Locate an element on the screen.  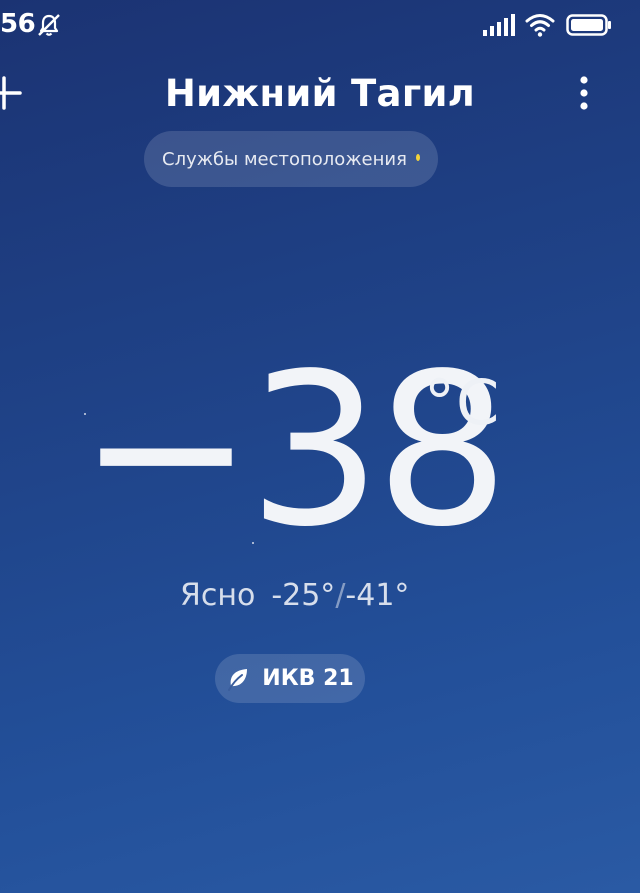
muted-bell-icon is located at coordinates (49, 25).